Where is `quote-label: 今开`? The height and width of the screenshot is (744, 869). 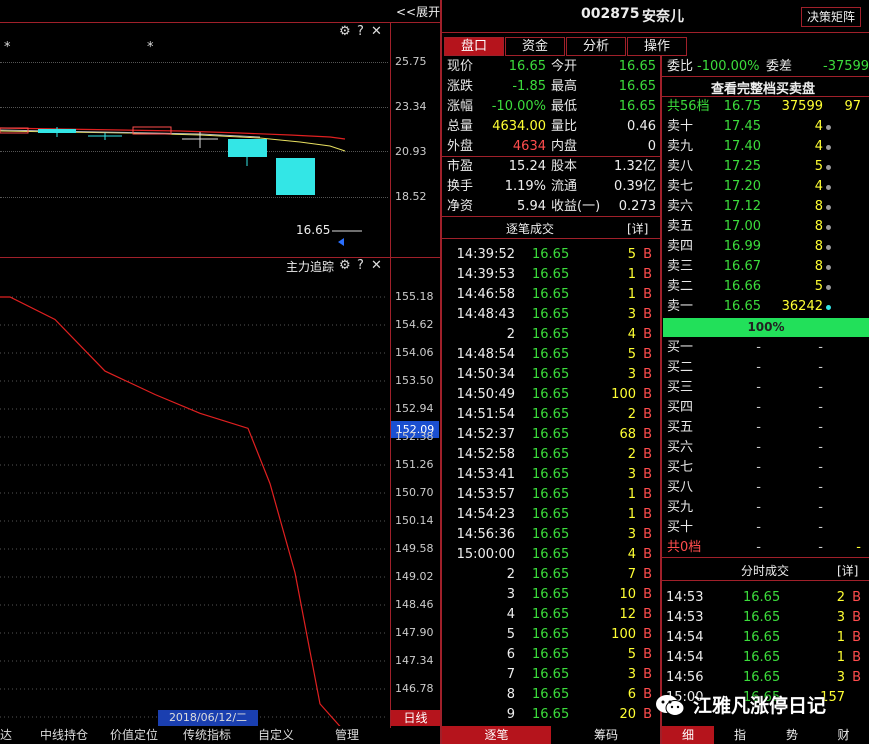
quote-label: 今开 is located at coordinates (564, 66).